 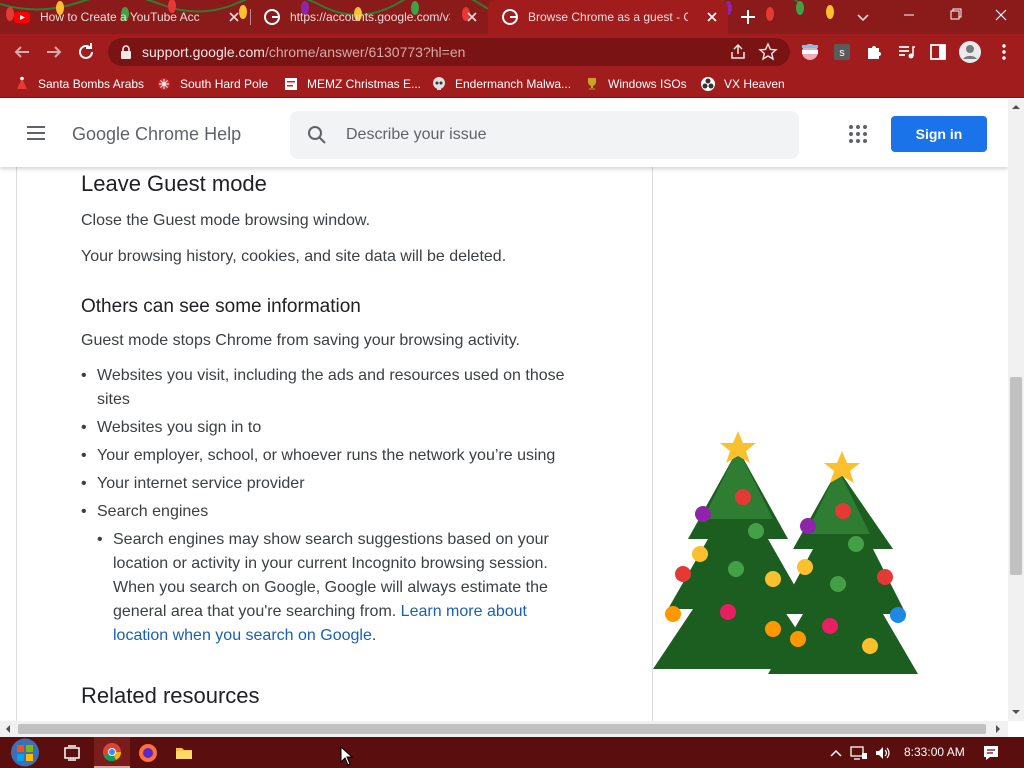 What do you see at coordinates (317, 135) in the screenshot?
I see `search-icon` at bounding box center [317, 135].